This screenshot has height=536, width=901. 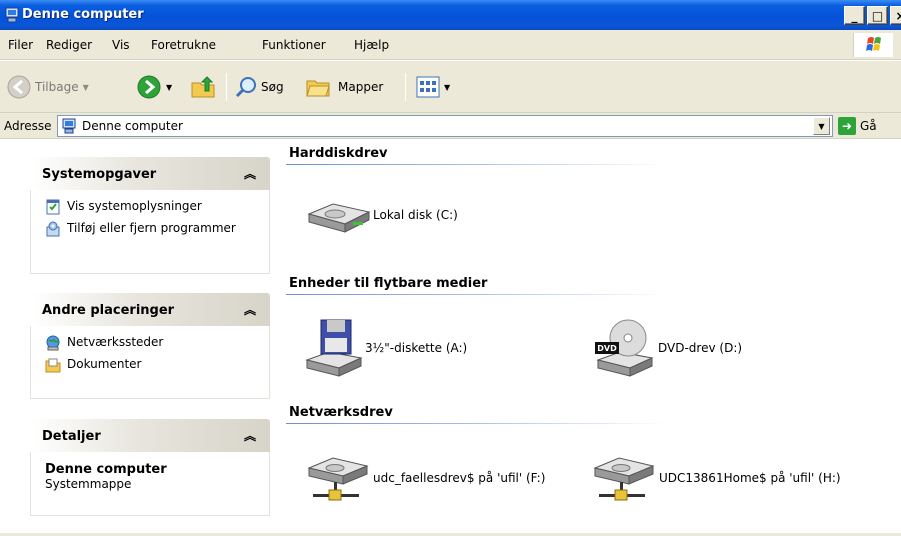 I want to click on drive-label: DVD-drev (D:), so click(x=700, y=348).